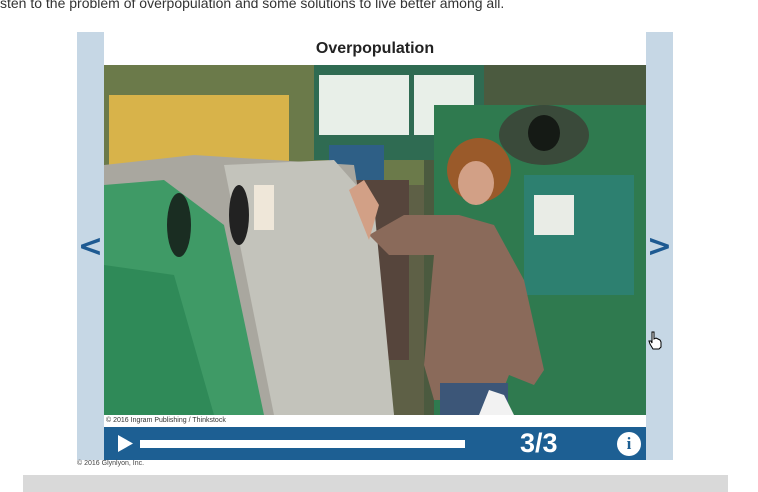 This screenshot has width=758, height=492. I want to click on image-credit: © 2016 Ingram Publishing / Thinkstock, so click(375, 421).